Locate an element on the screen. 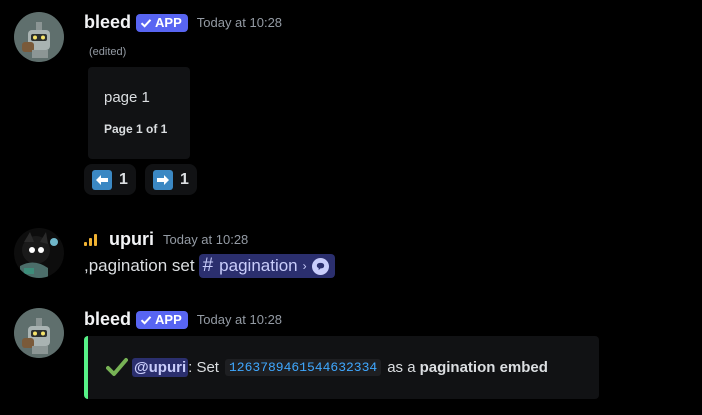 Image resolution: width=702 pixels, height=415 pixels. message-id-code: 1263789461544632334 is located at coordinates (303, 367).